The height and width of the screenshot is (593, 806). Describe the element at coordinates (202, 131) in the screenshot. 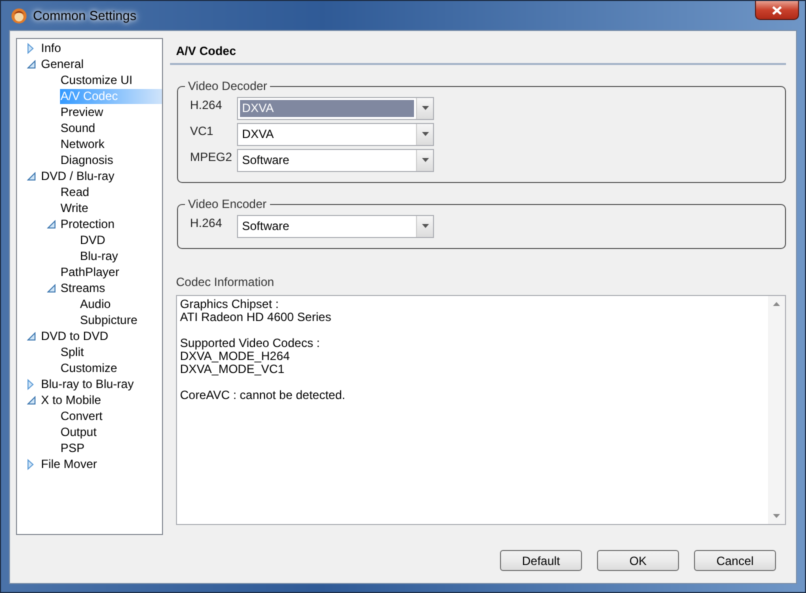

I see `field-label: VC1` at that location.